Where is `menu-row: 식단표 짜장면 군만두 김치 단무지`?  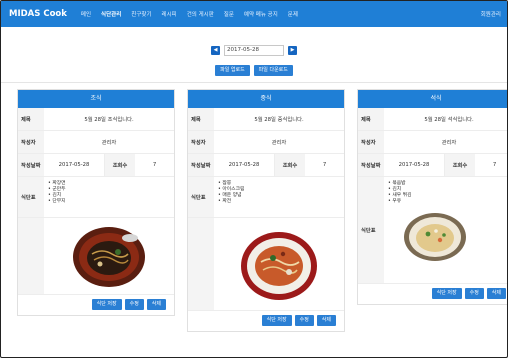 menu-row: 식단표 짜장면 군만두 김치 단무지 is located at coordinates (96, 197).